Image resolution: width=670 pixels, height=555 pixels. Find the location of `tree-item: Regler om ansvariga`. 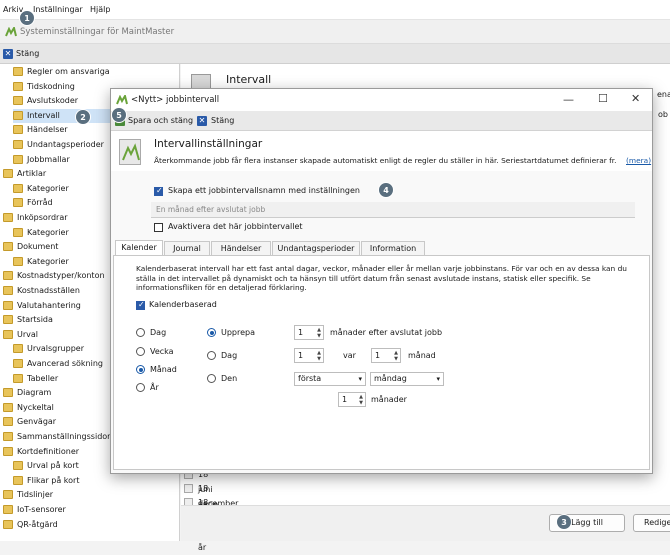

tree-item: Regler om ansvariga is located at coordinates (94, 72).